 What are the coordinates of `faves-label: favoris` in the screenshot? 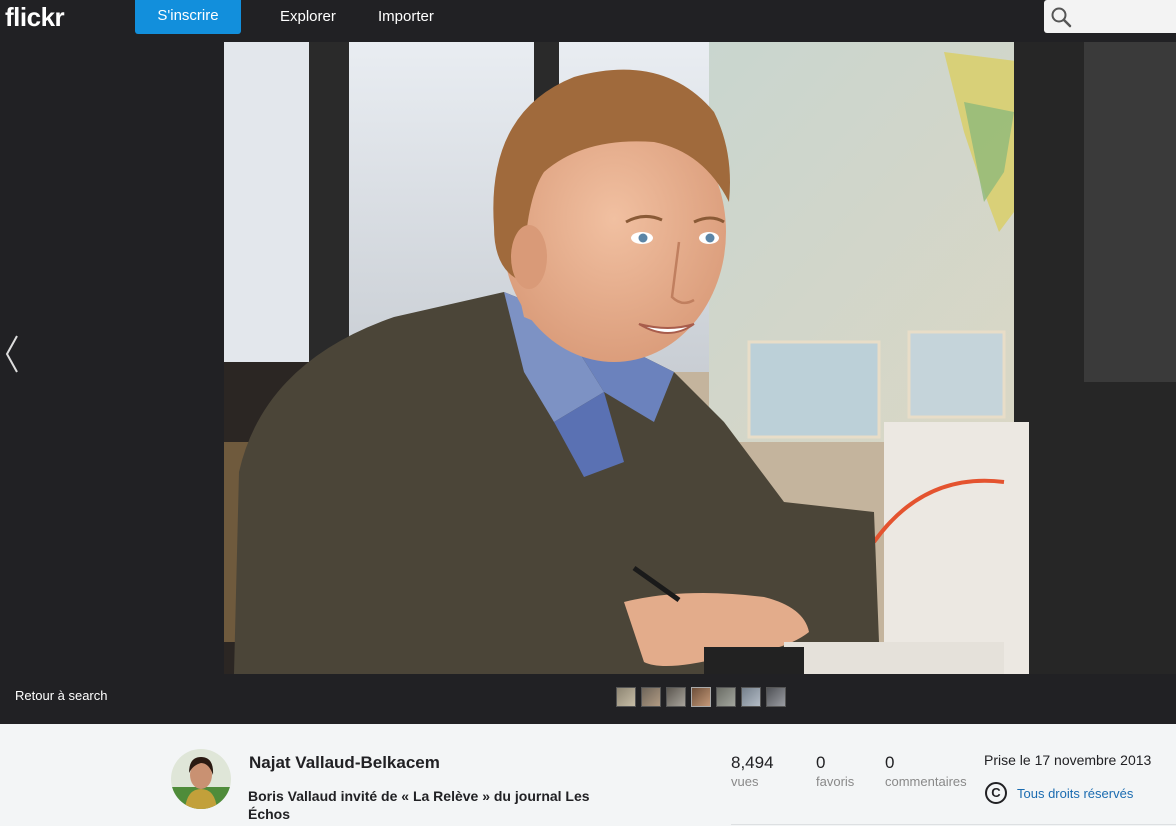 It's located at (835, 781).